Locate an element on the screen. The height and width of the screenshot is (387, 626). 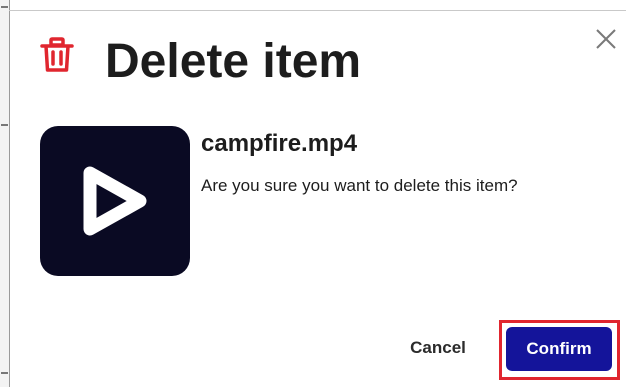
video-thumbnail is located at coordinates (115, 201).